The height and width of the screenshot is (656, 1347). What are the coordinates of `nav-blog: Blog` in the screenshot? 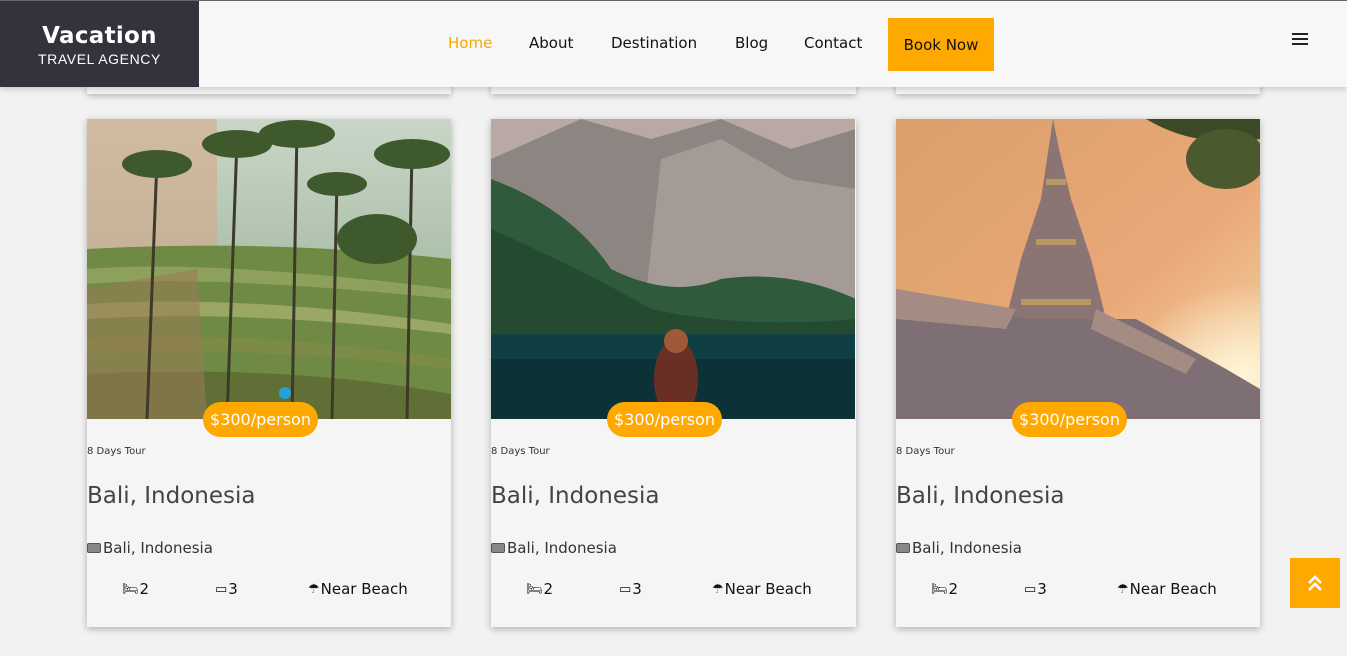 It's located at (751, 43).